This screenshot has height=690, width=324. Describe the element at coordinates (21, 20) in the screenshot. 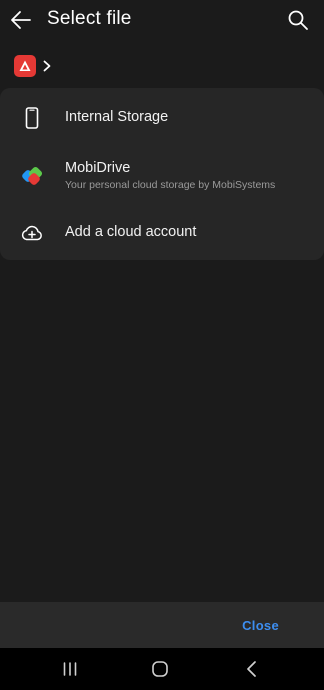

I see `arrow-left-icon` at that location.